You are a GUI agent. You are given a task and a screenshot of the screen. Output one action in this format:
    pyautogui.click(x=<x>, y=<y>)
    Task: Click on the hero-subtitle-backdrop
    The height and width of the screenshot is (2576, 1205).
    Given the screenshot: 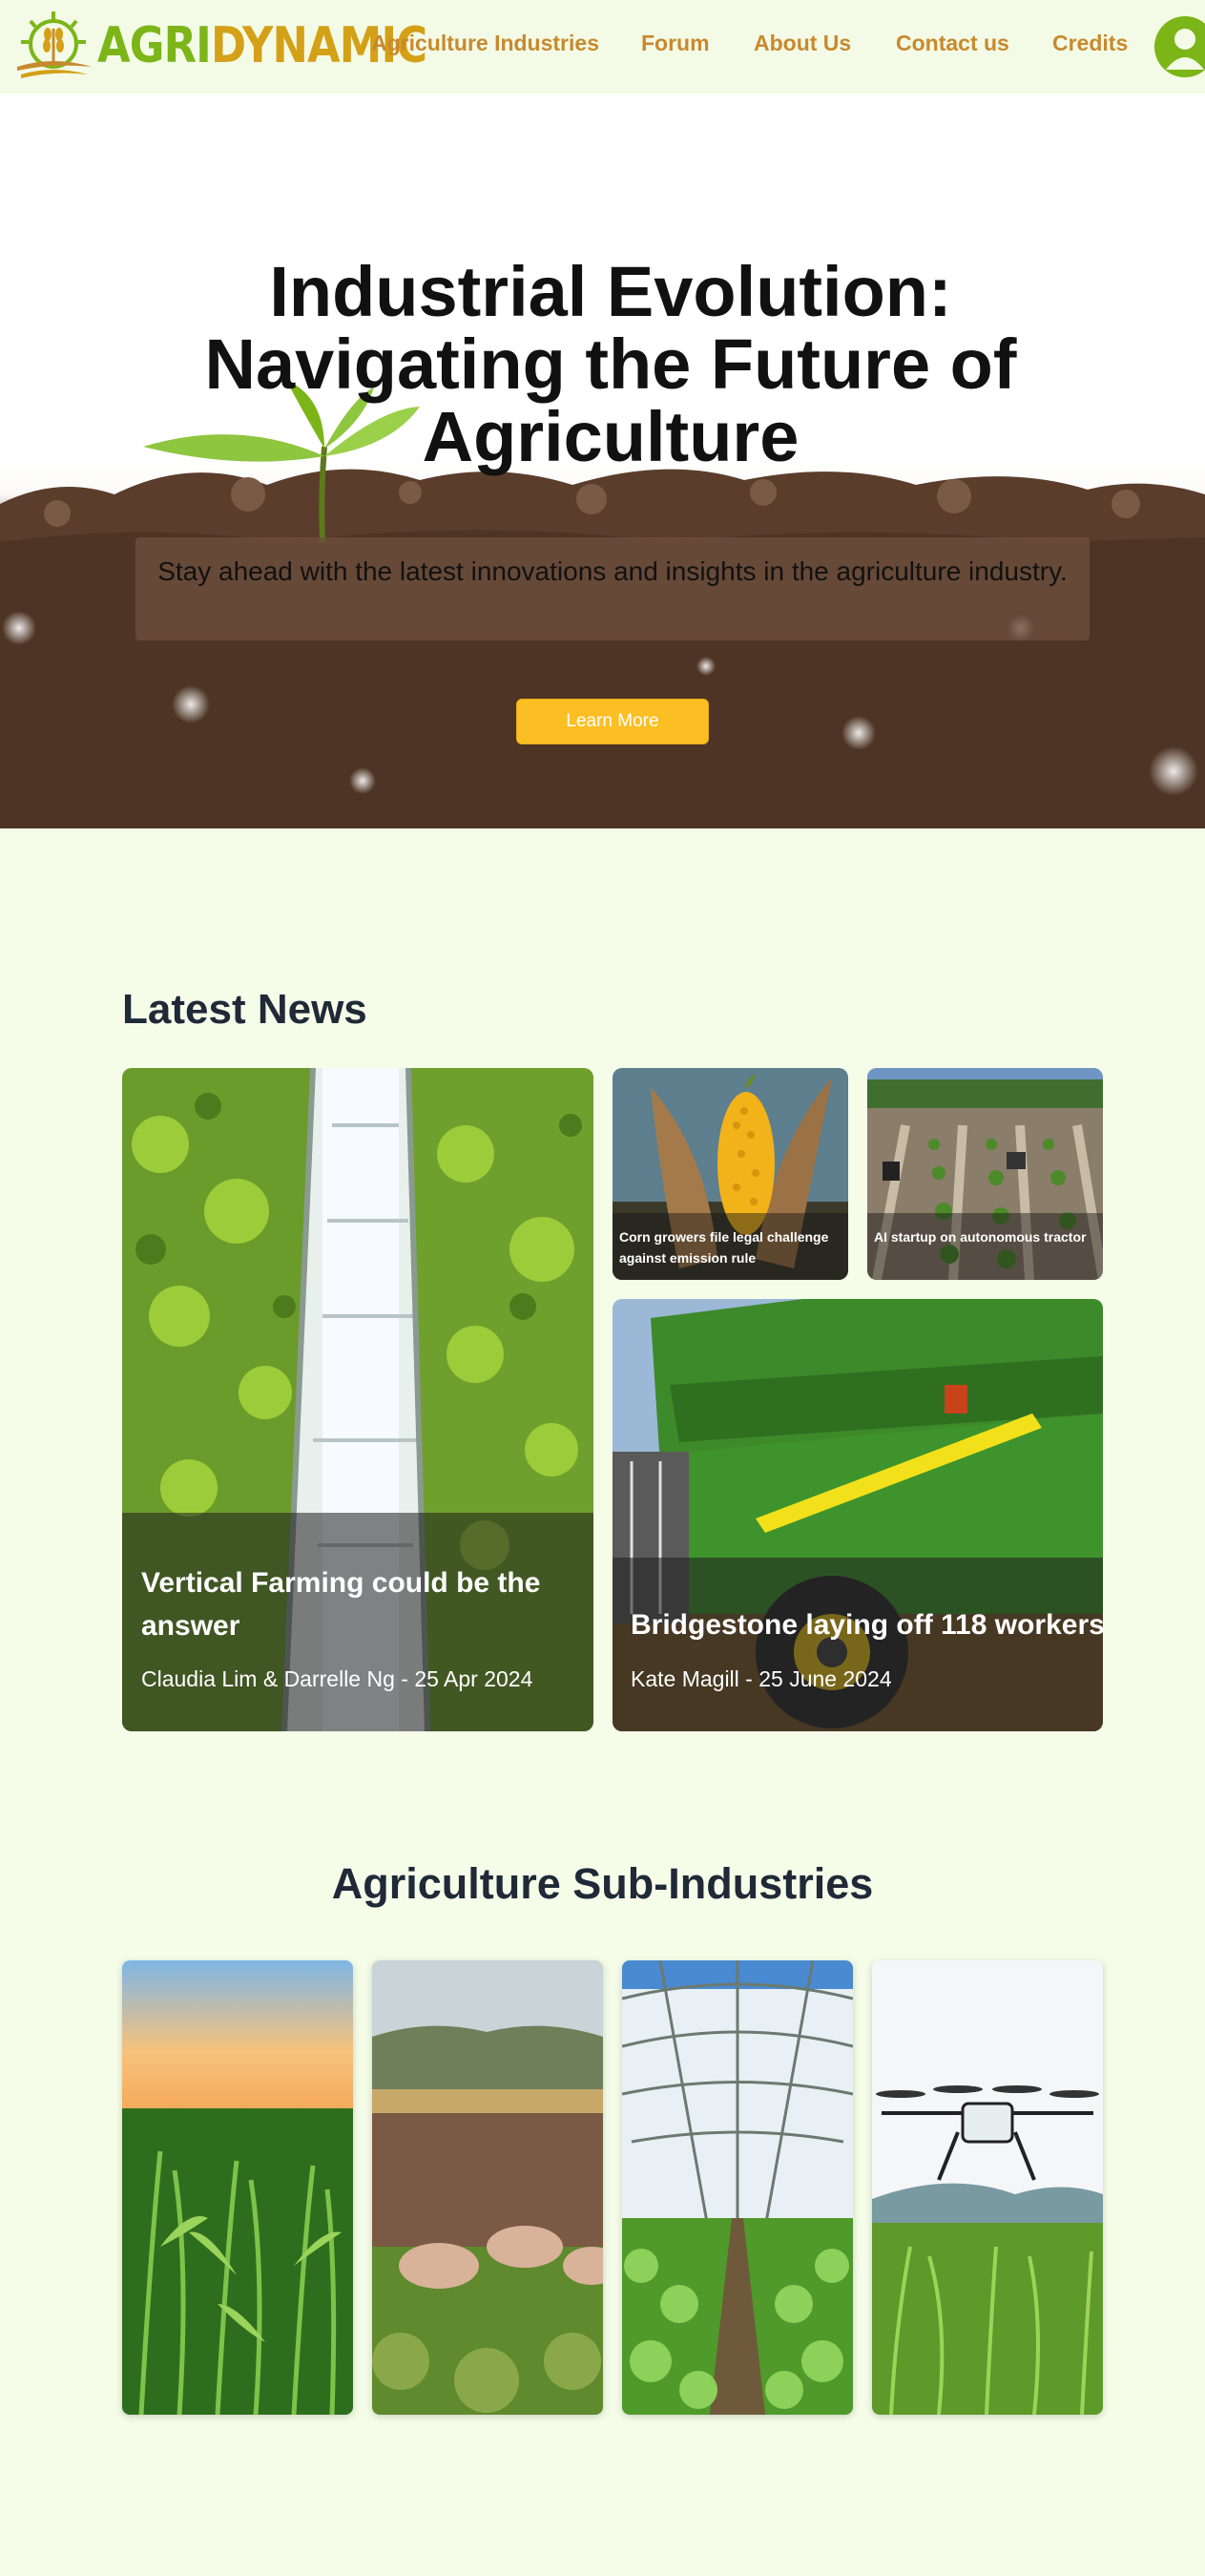 What is the action you would take?
    pyautogui.click(x=613, y=588)
    